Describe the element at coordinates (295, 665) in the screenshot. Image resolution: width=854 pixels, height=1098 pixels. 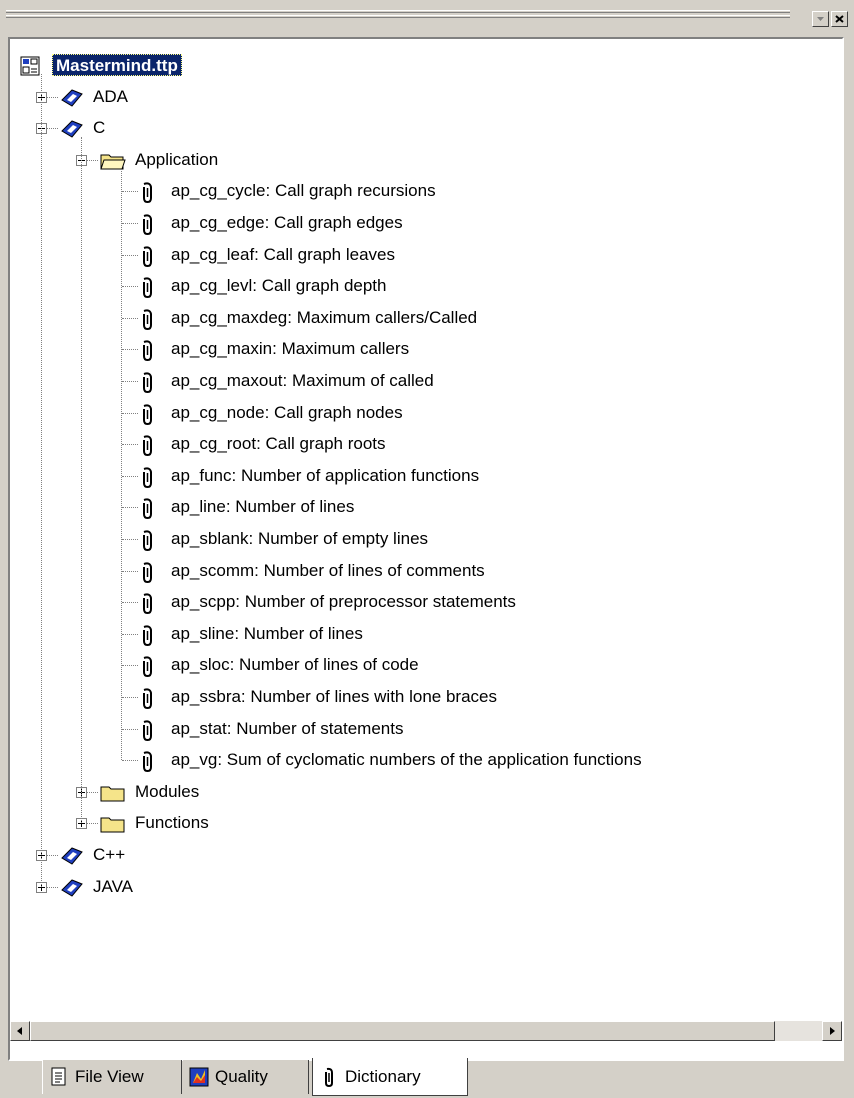
I see `tree-item-metric: ap_sloc: Number of lines of code` at that location.